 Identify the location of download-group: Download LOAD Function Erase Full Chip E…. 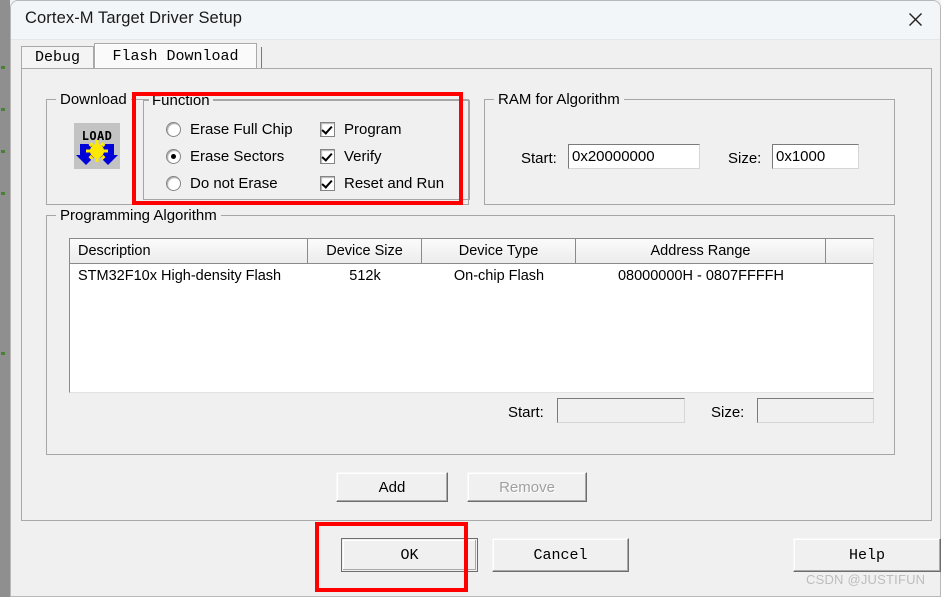
(258, 148).